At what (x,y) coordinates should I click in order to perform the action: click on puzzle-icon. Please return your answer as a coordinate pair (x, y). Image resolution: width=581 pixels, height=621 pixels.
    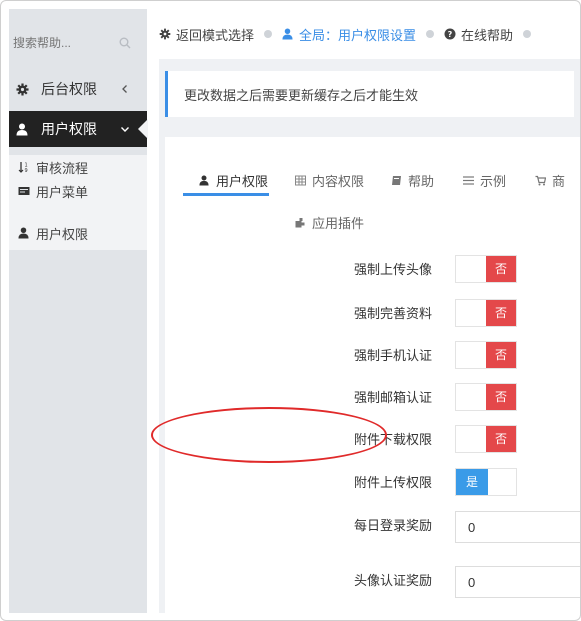
    Looking at the image, I should click on (300, 222).